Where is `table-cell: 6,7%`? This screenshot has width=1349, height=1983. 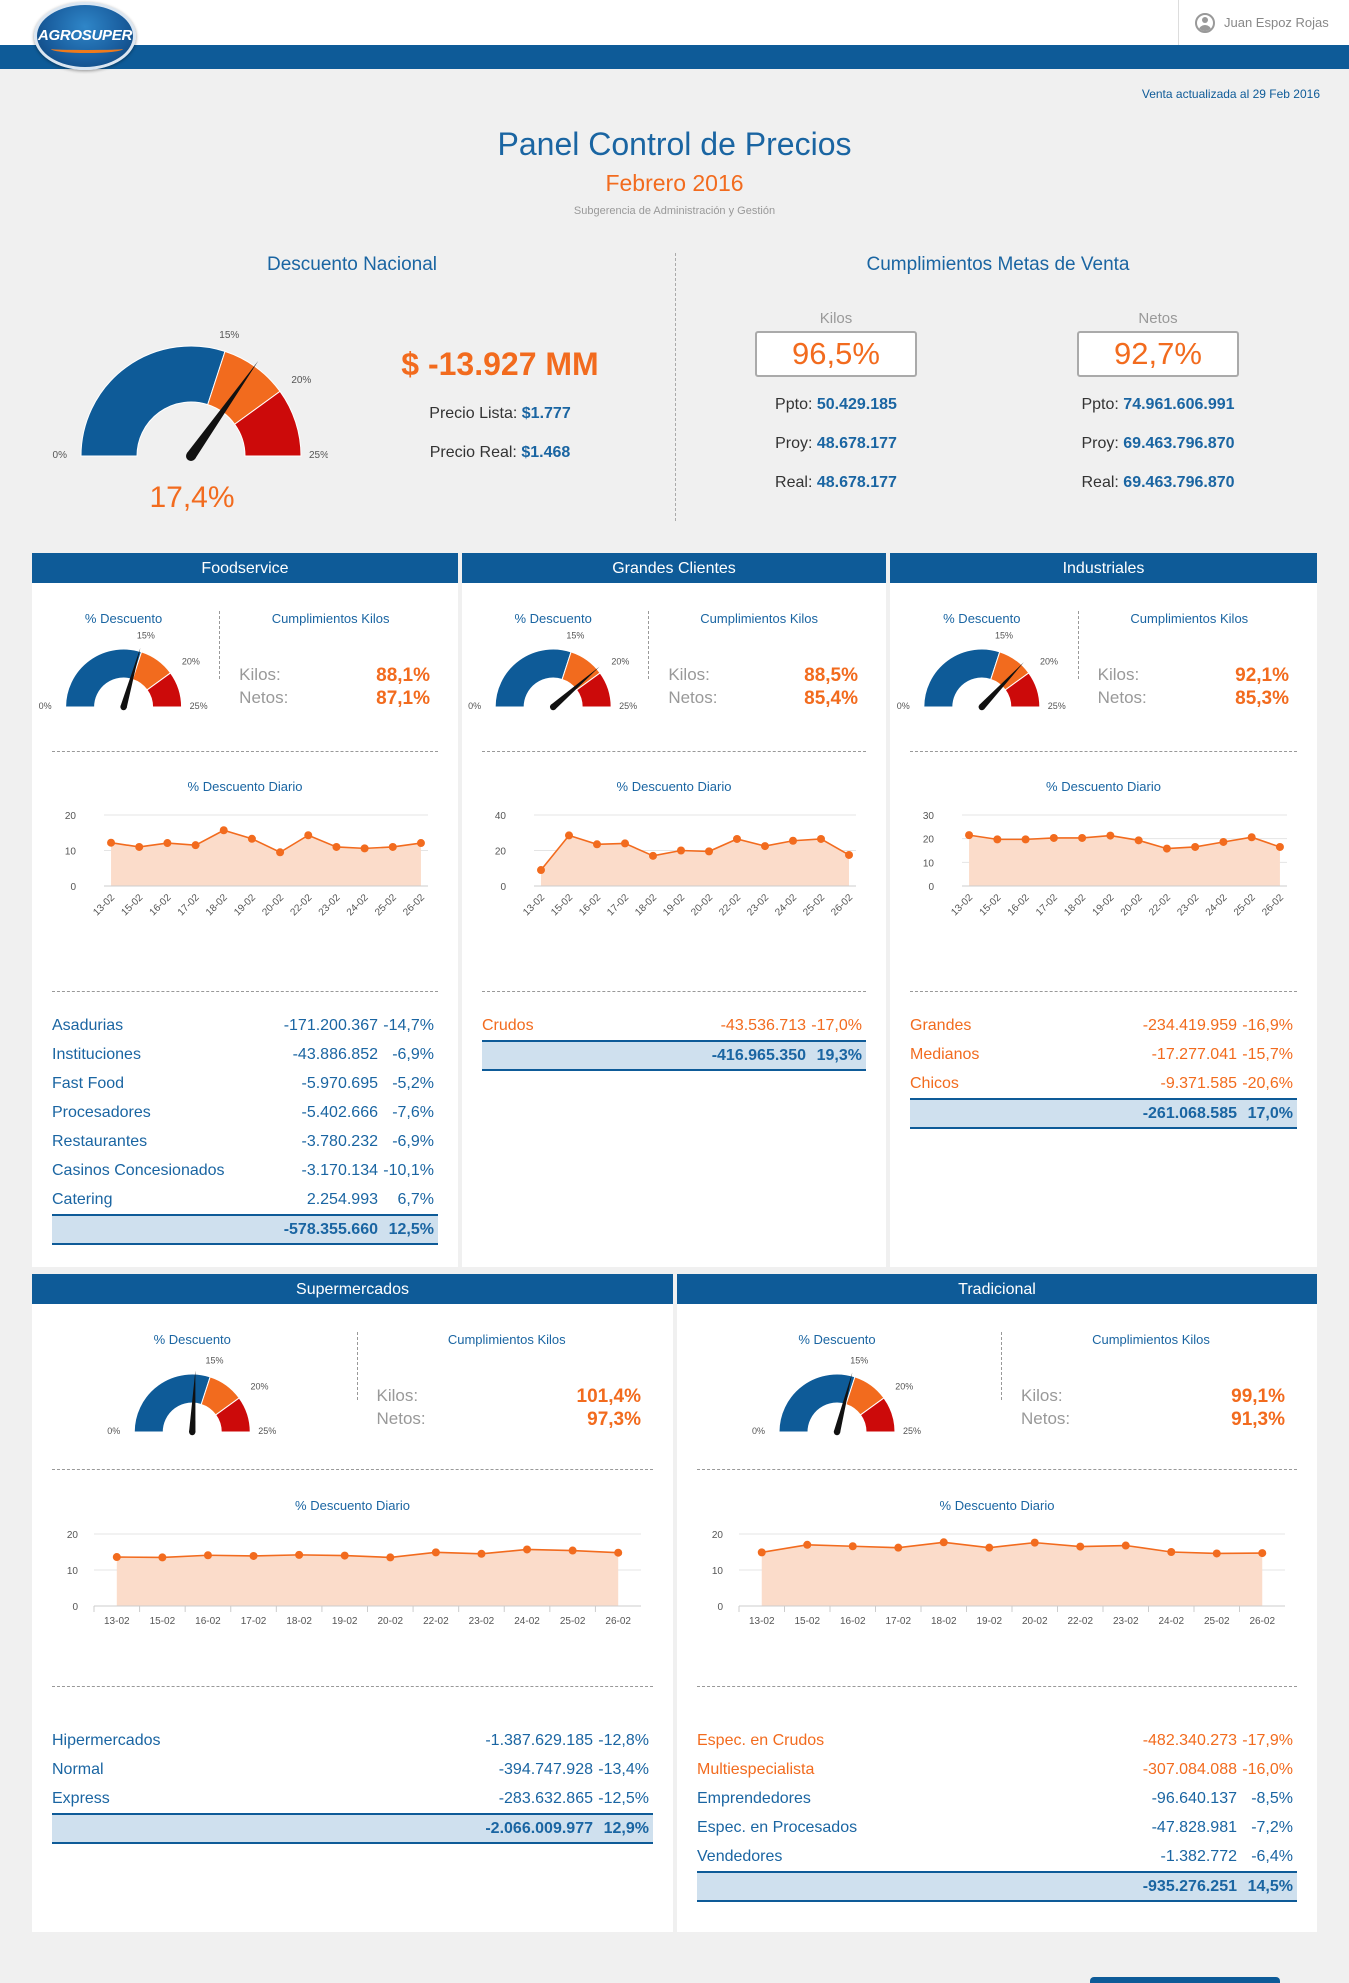 table-cell: 6,7% is located at coordinates (415, 1199).